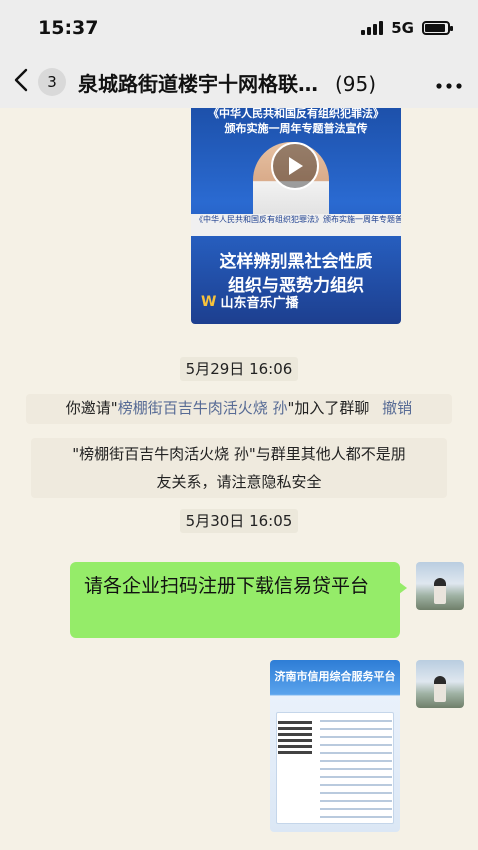 Image resolution: width=478 pixels, height=850 pixels. What do you see at coordinates (259, 303) in the screenshot?
I see `video-brand-name: 山东音乐广播` at bounding box center [259, 303].